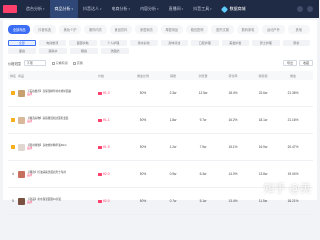 The image size is (320, 240). What do you see at coordinates (22, 43) in the screenshot?
I see `subcategory-chip: 全部` at bounding box center [22, 43].